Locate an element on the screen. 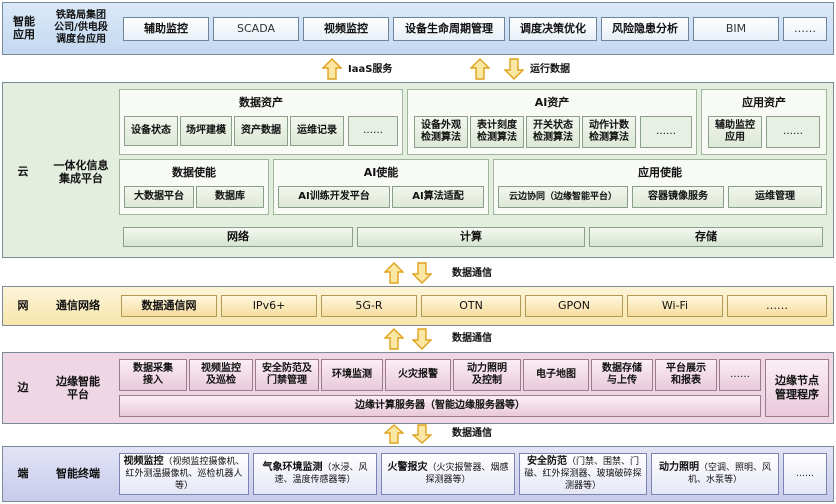  cloud-layer-name: 云 is located at coordinates (23, 171).